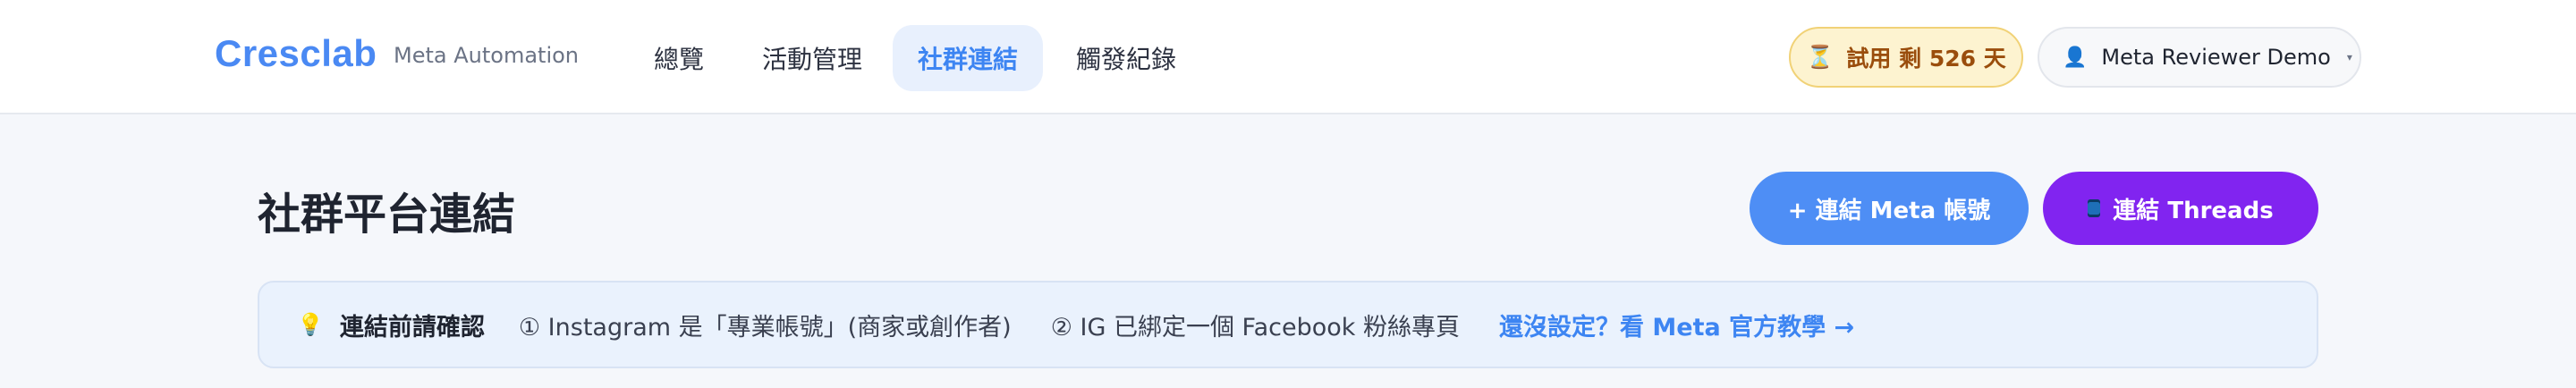 The image size is (2576, 388). I want to click on connect-meta-button: + 連結 Meta 帳號, so click(1889, 209).